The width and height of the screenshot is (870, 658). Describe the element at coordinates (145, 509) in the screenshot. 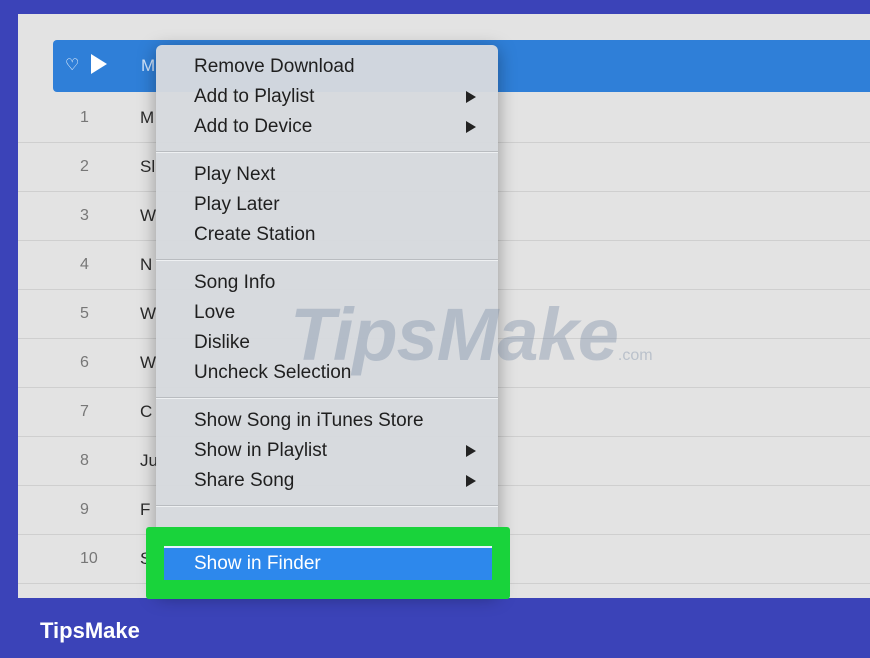

I see `song-title: F` at that location.